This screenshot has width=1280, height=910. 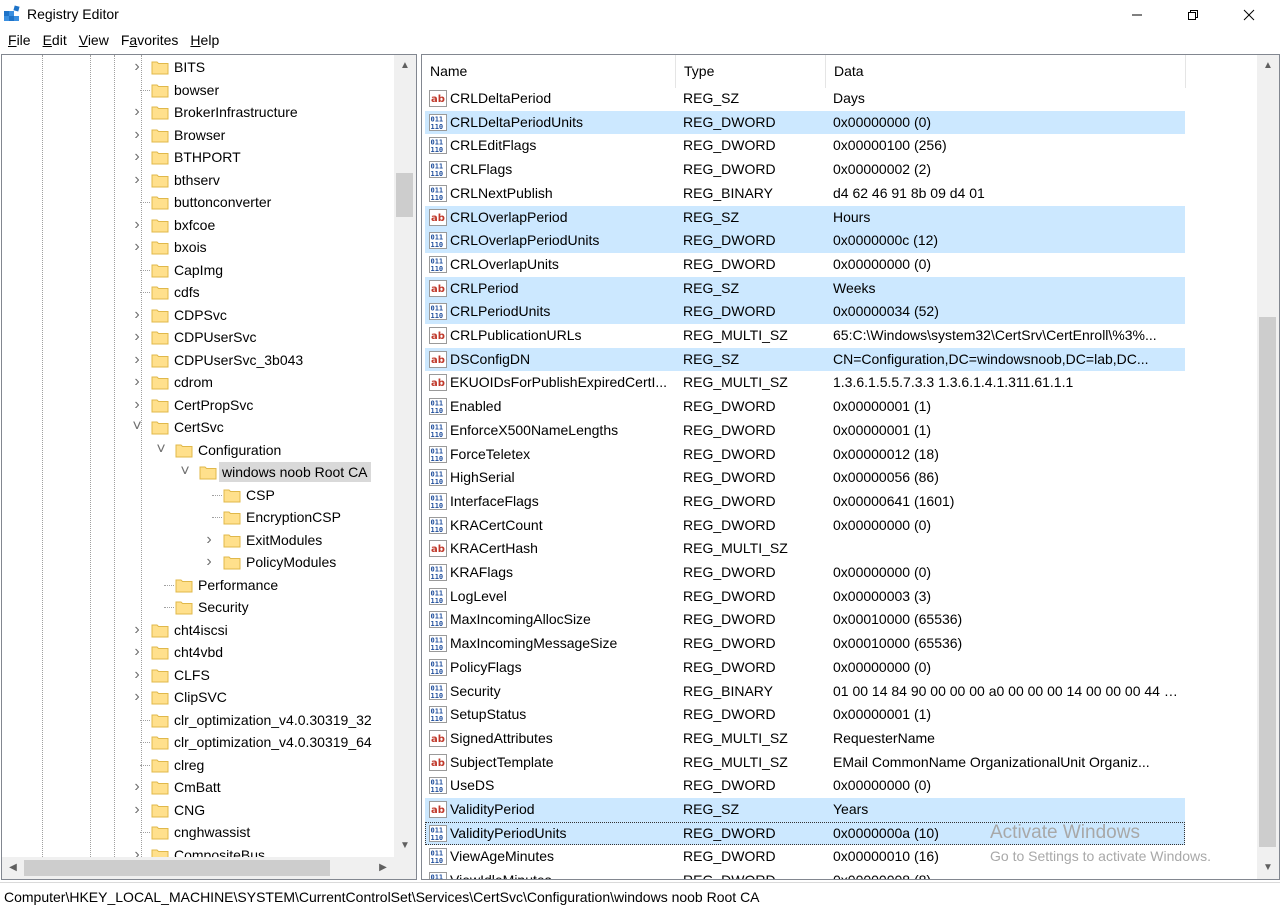 I want to click on menu-file: File, so click(x=19, y=41).